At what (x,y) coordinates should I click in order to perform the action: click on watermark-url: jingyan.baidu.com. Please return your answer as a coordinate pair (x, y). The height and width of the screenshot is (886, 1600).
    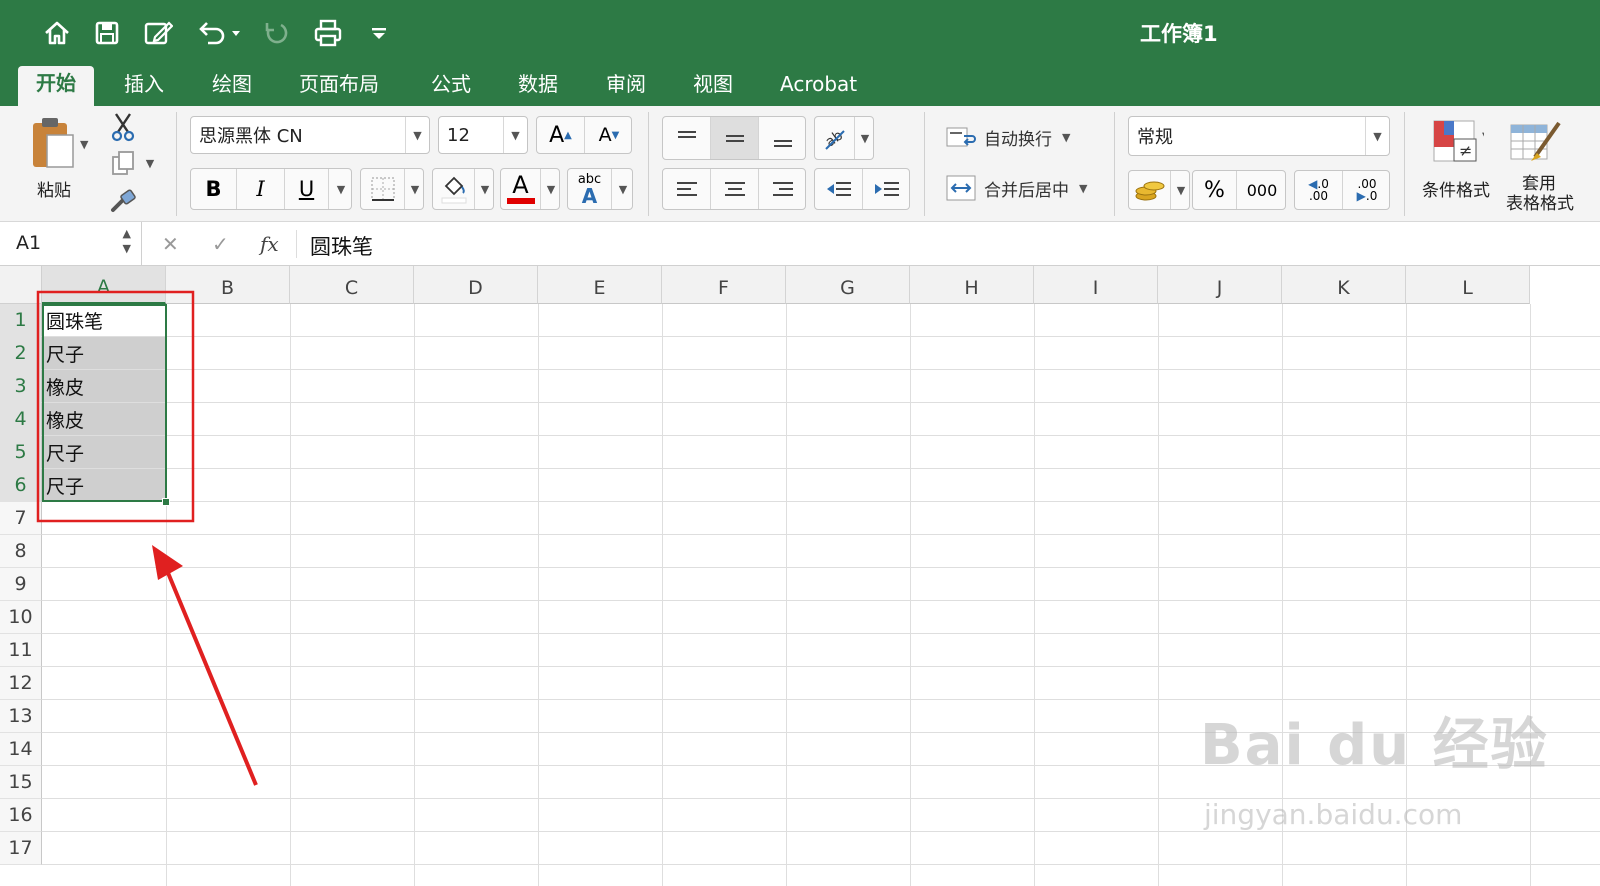
    Looking at the image, I should click on (1333, 814).